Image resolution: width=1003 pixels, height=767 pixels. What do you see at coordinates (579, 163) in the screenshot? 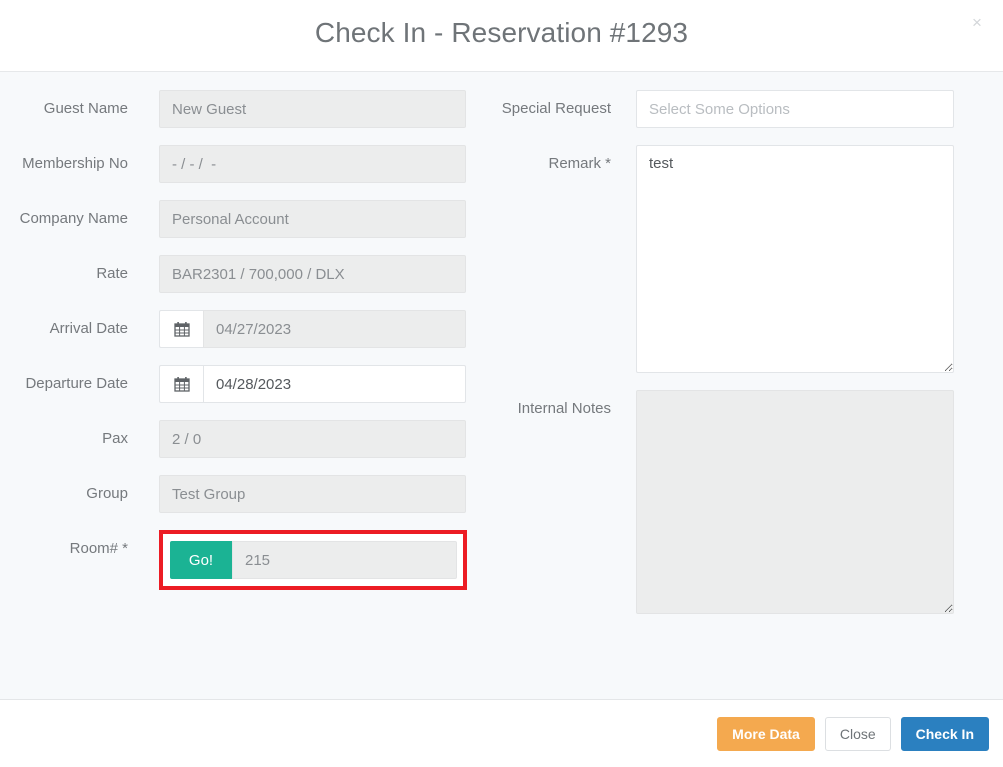
I see `label-remark: Remark *` at bounding box center [579, 163].